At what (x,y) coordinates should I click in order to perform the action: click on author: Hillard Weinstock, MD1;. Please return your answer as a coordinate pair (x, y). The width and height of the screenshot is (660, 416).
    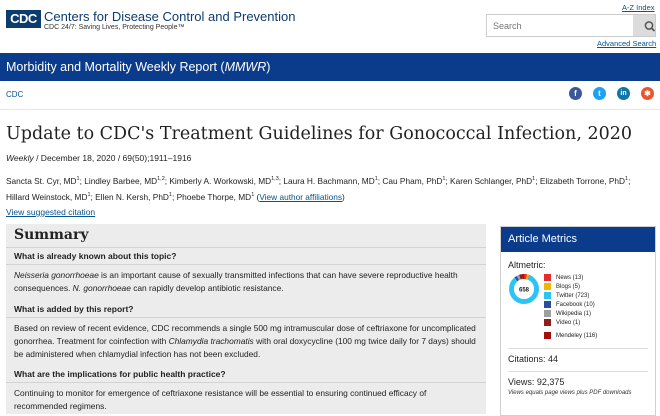
    Looking at the image, I should click on (51, 196).